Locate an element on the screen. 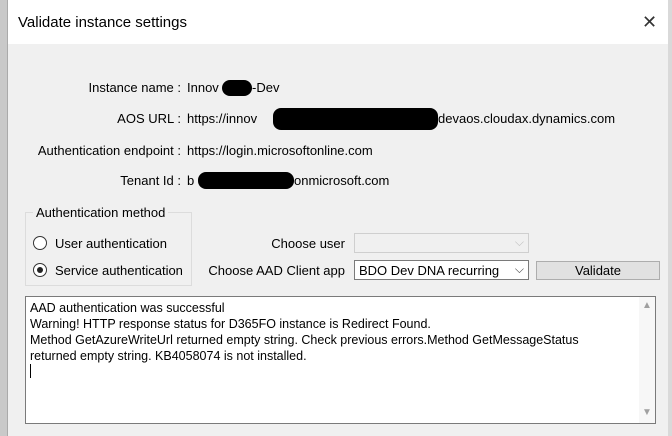  validate-button: Validate is located at coordinates (598, 270).